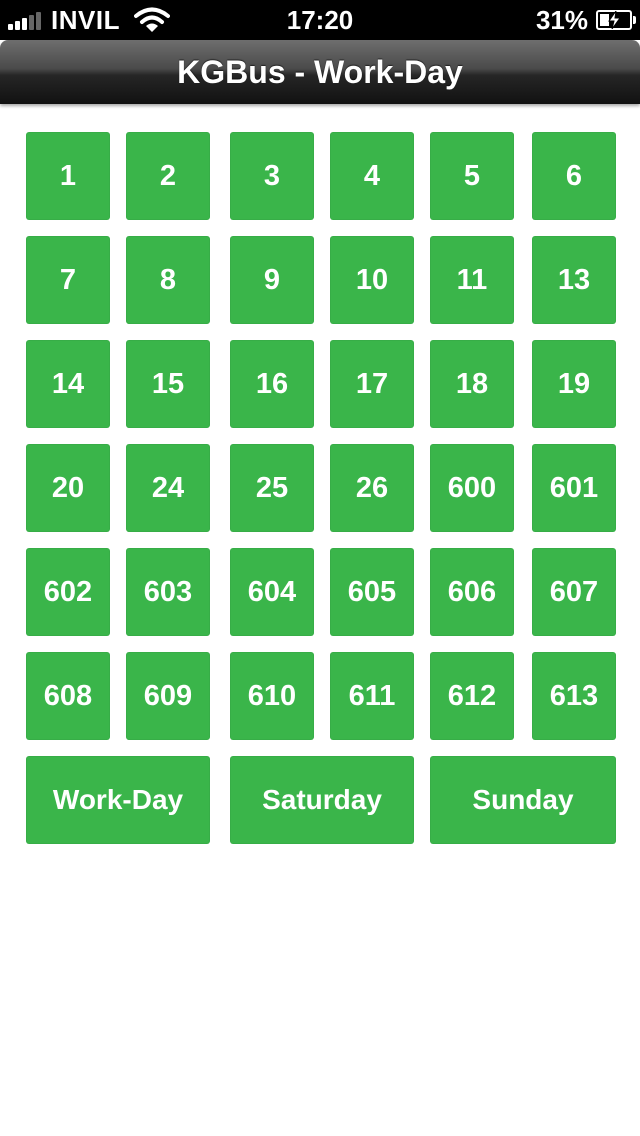  What do you see at coordinates (272, 280) in the screenshot?
I see `route-button-9: 9` at bounding box center [272, 280].